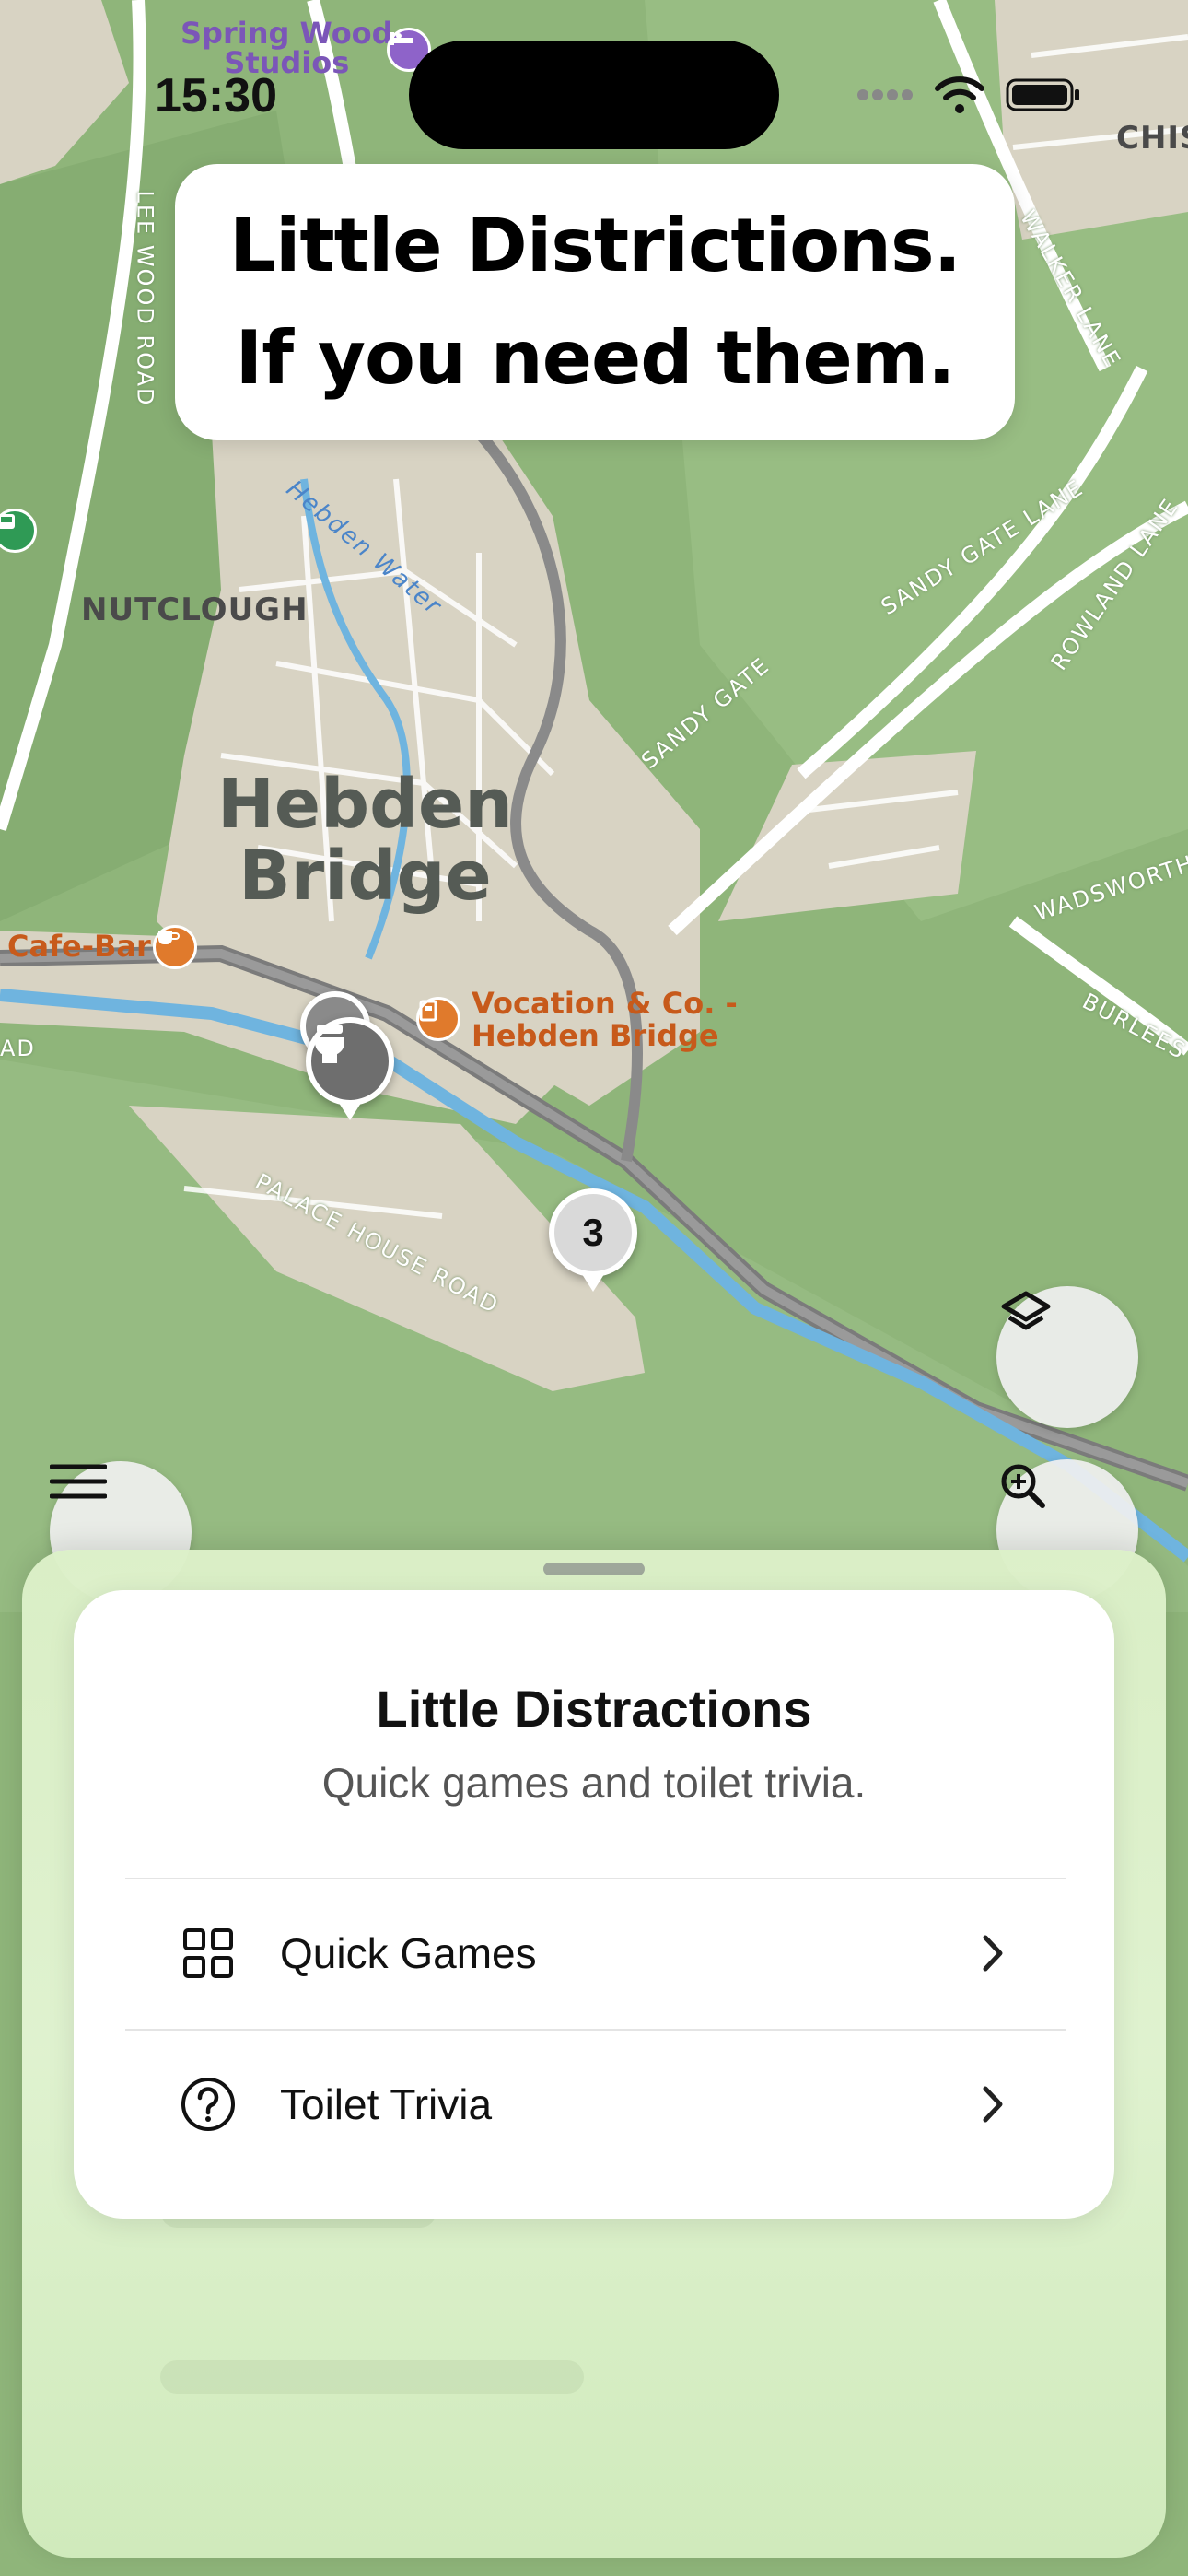  What do you see at coordinates (595, 2104) in the screenshot?
I see `list-item-toilet-trivia: Toilet Trivia` at bounding box center [595, 2104].